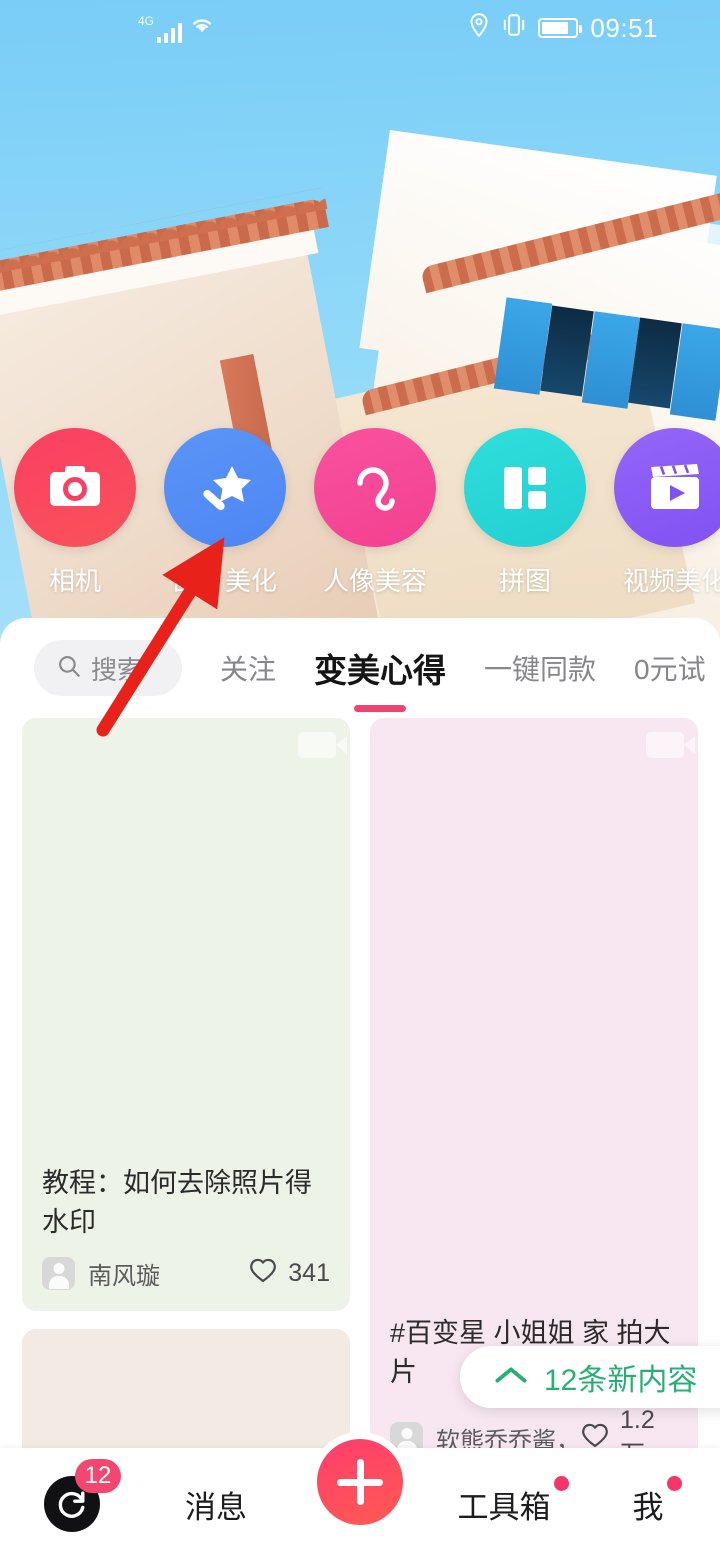 This screenshot has width=720, height=1560. Describe the element at coordinates (624, 27) in the screenshot. I see `status-bar-clock: 09:51` at that location.